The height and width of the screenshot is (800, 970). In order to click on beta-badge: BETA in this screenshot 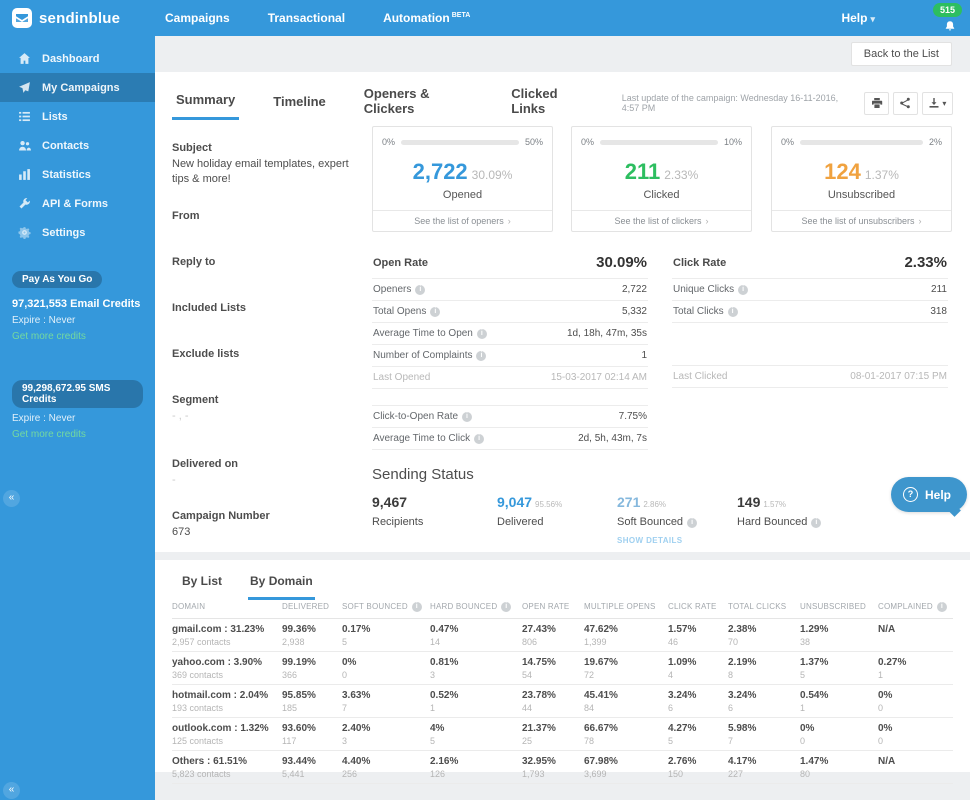, I will do `click(461, 15)`.